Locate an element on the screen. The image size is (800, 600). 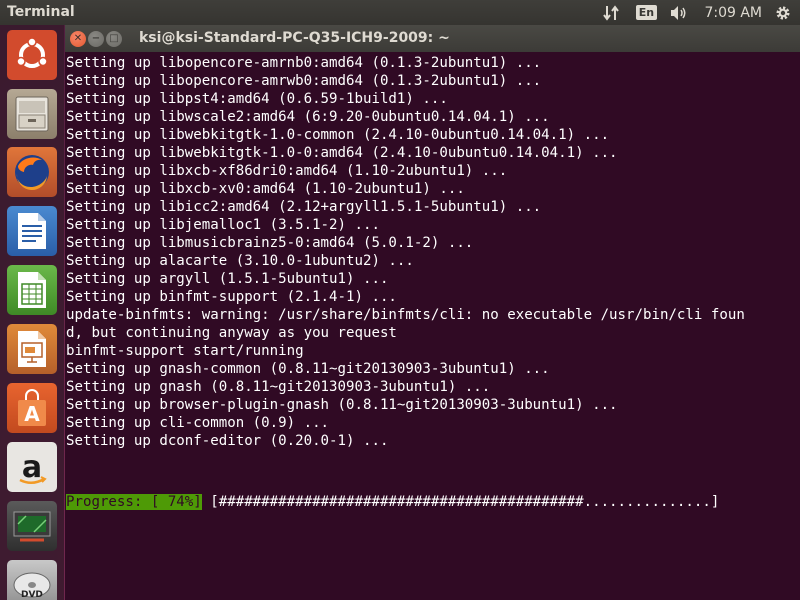
calc-icon is located at coordinates (32, 290).